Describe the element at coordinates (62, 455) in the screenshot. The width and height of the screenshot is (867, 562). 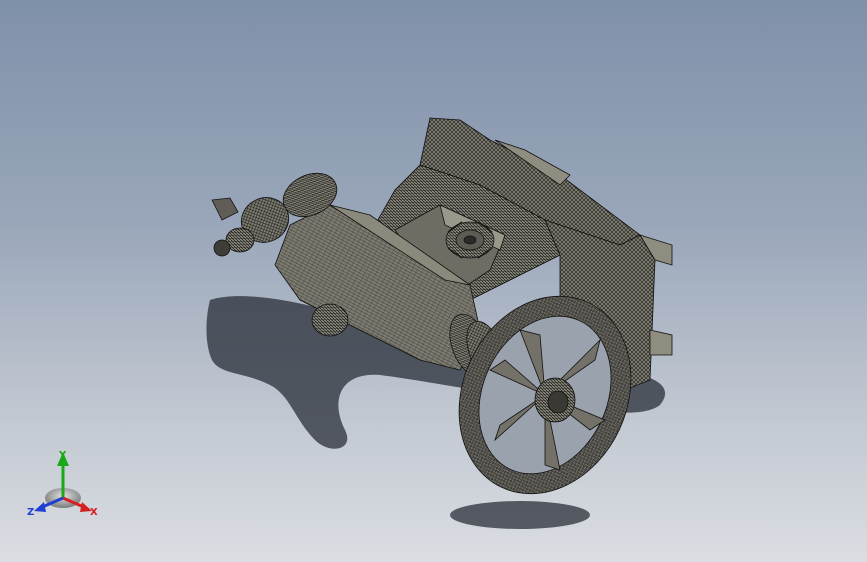
I see `y-axis-label: Y` at that location.